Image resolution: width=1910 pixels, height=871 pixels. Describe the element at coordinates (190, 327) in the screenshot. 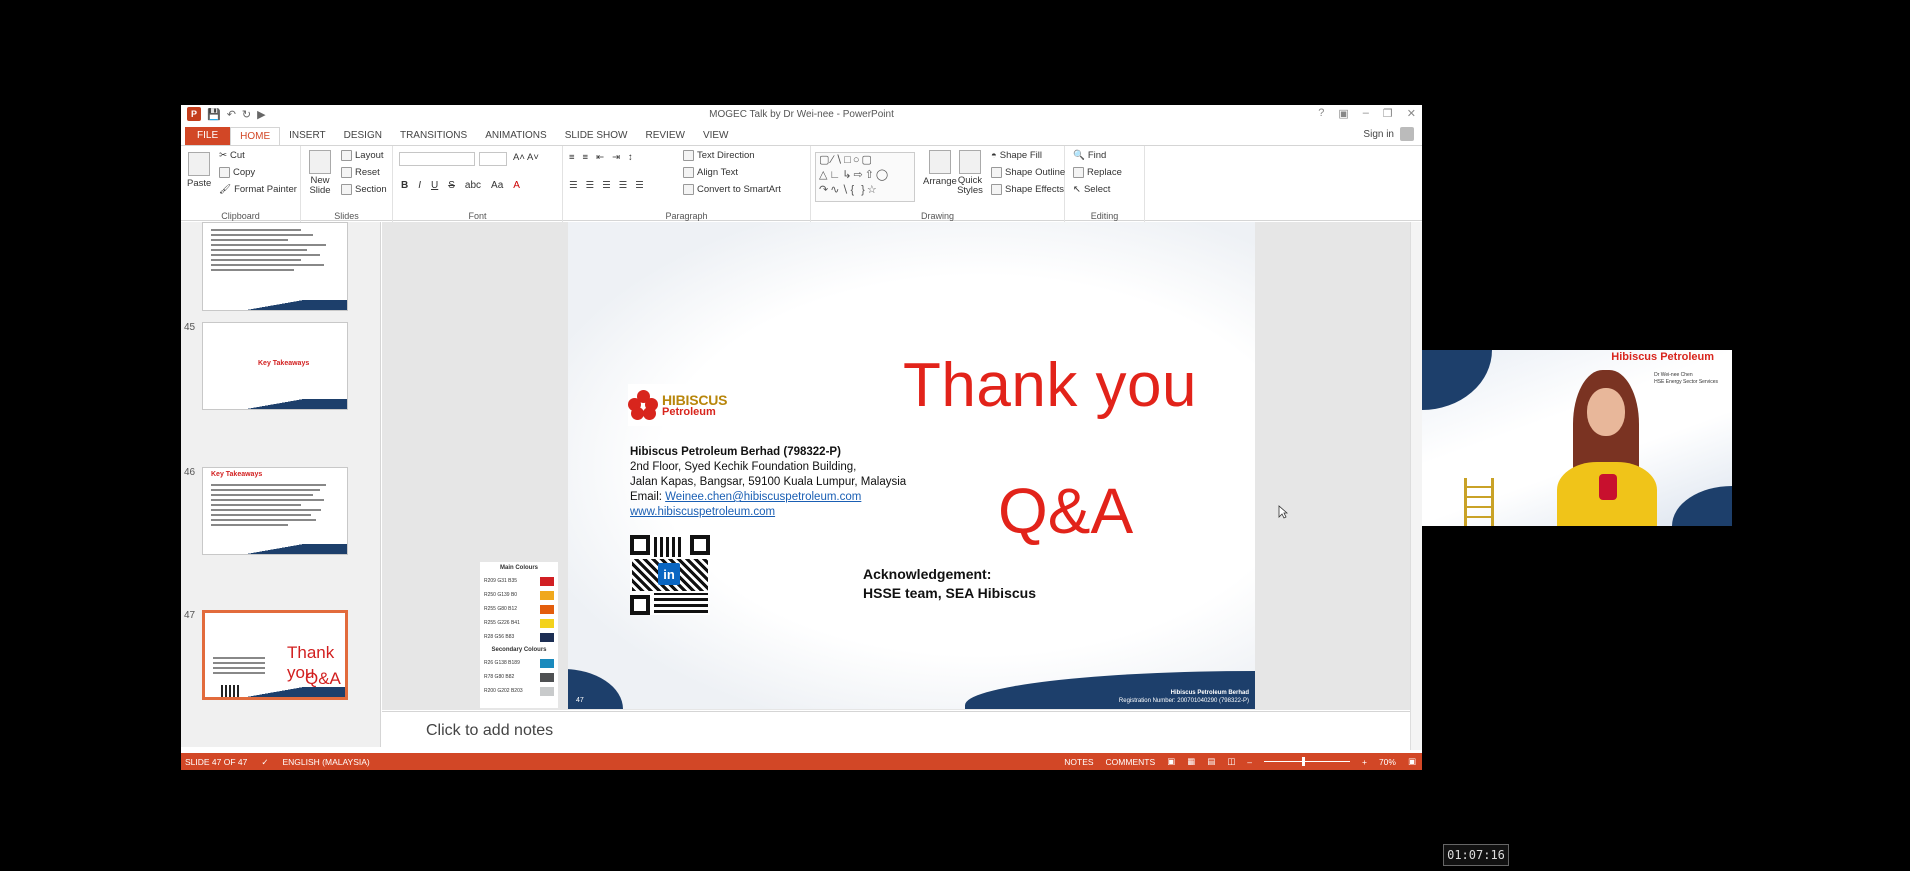

I see `slide-number-45: 45` at that location.